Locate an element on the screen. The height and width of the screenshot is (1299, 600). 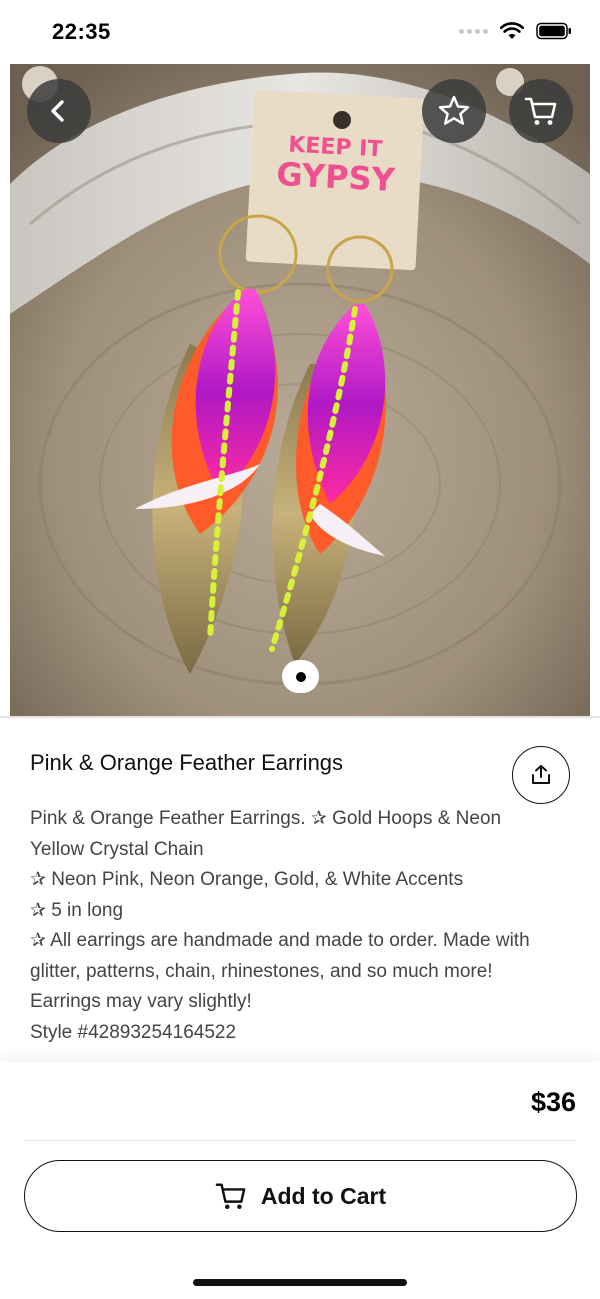
back-button is located at coordinates (59, 111).